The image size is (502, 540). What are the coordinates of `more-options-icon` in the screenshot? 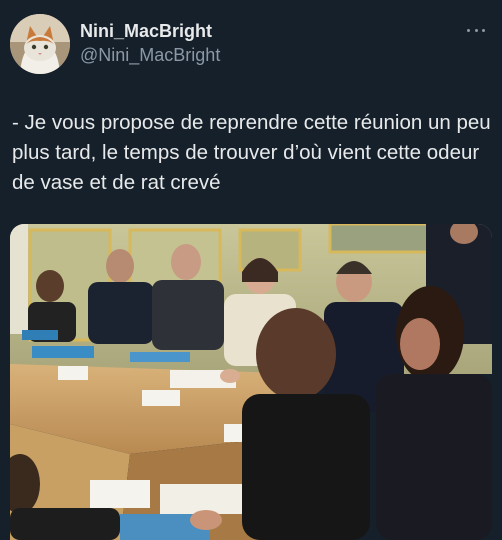 It's located at (476, 30).